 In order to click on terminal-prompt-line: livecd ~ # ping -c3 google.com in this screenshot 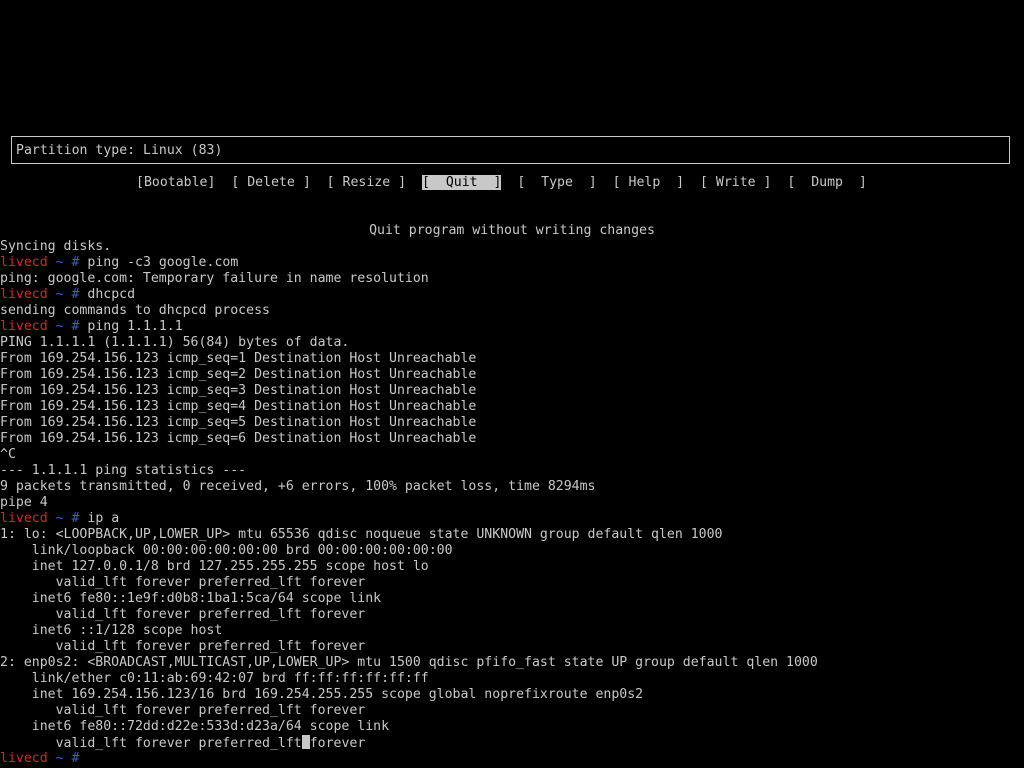, I will do `click(512, 263)`.